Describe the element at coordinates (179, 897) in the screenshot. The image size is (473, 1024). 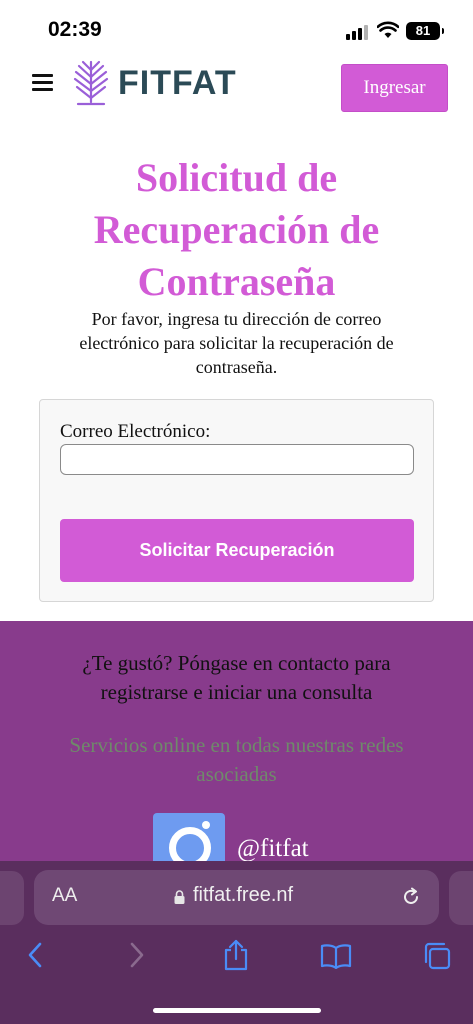
I see `lock-icon` at that location.